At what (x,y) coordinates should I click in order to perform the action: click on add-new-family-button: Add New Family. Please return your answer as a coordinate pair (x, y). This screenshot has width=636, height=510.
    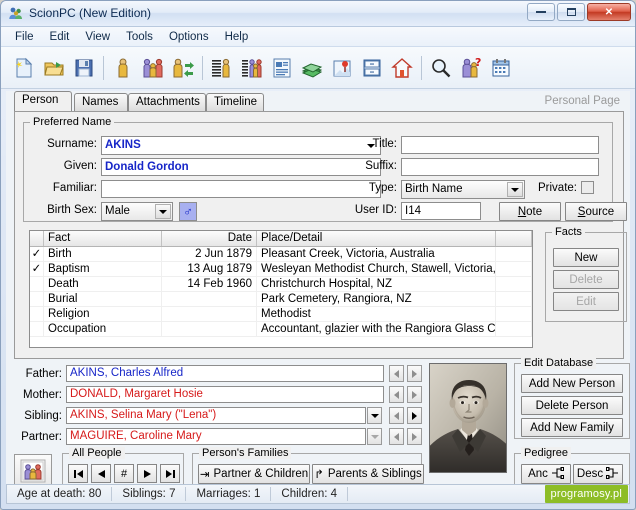
    Looking at the image, I should click on (572, 427).